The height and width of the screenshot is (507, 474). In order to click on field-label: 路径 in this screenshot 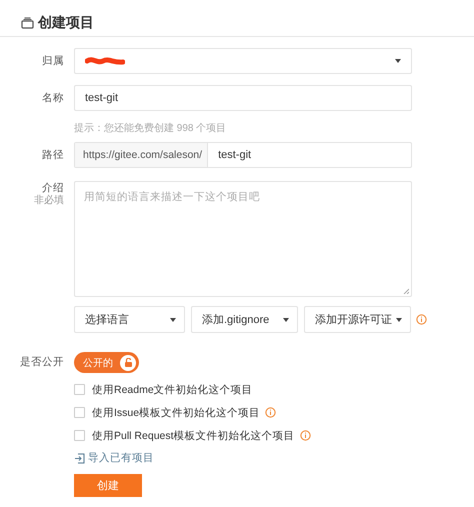, I will do `click(53, 155)`.